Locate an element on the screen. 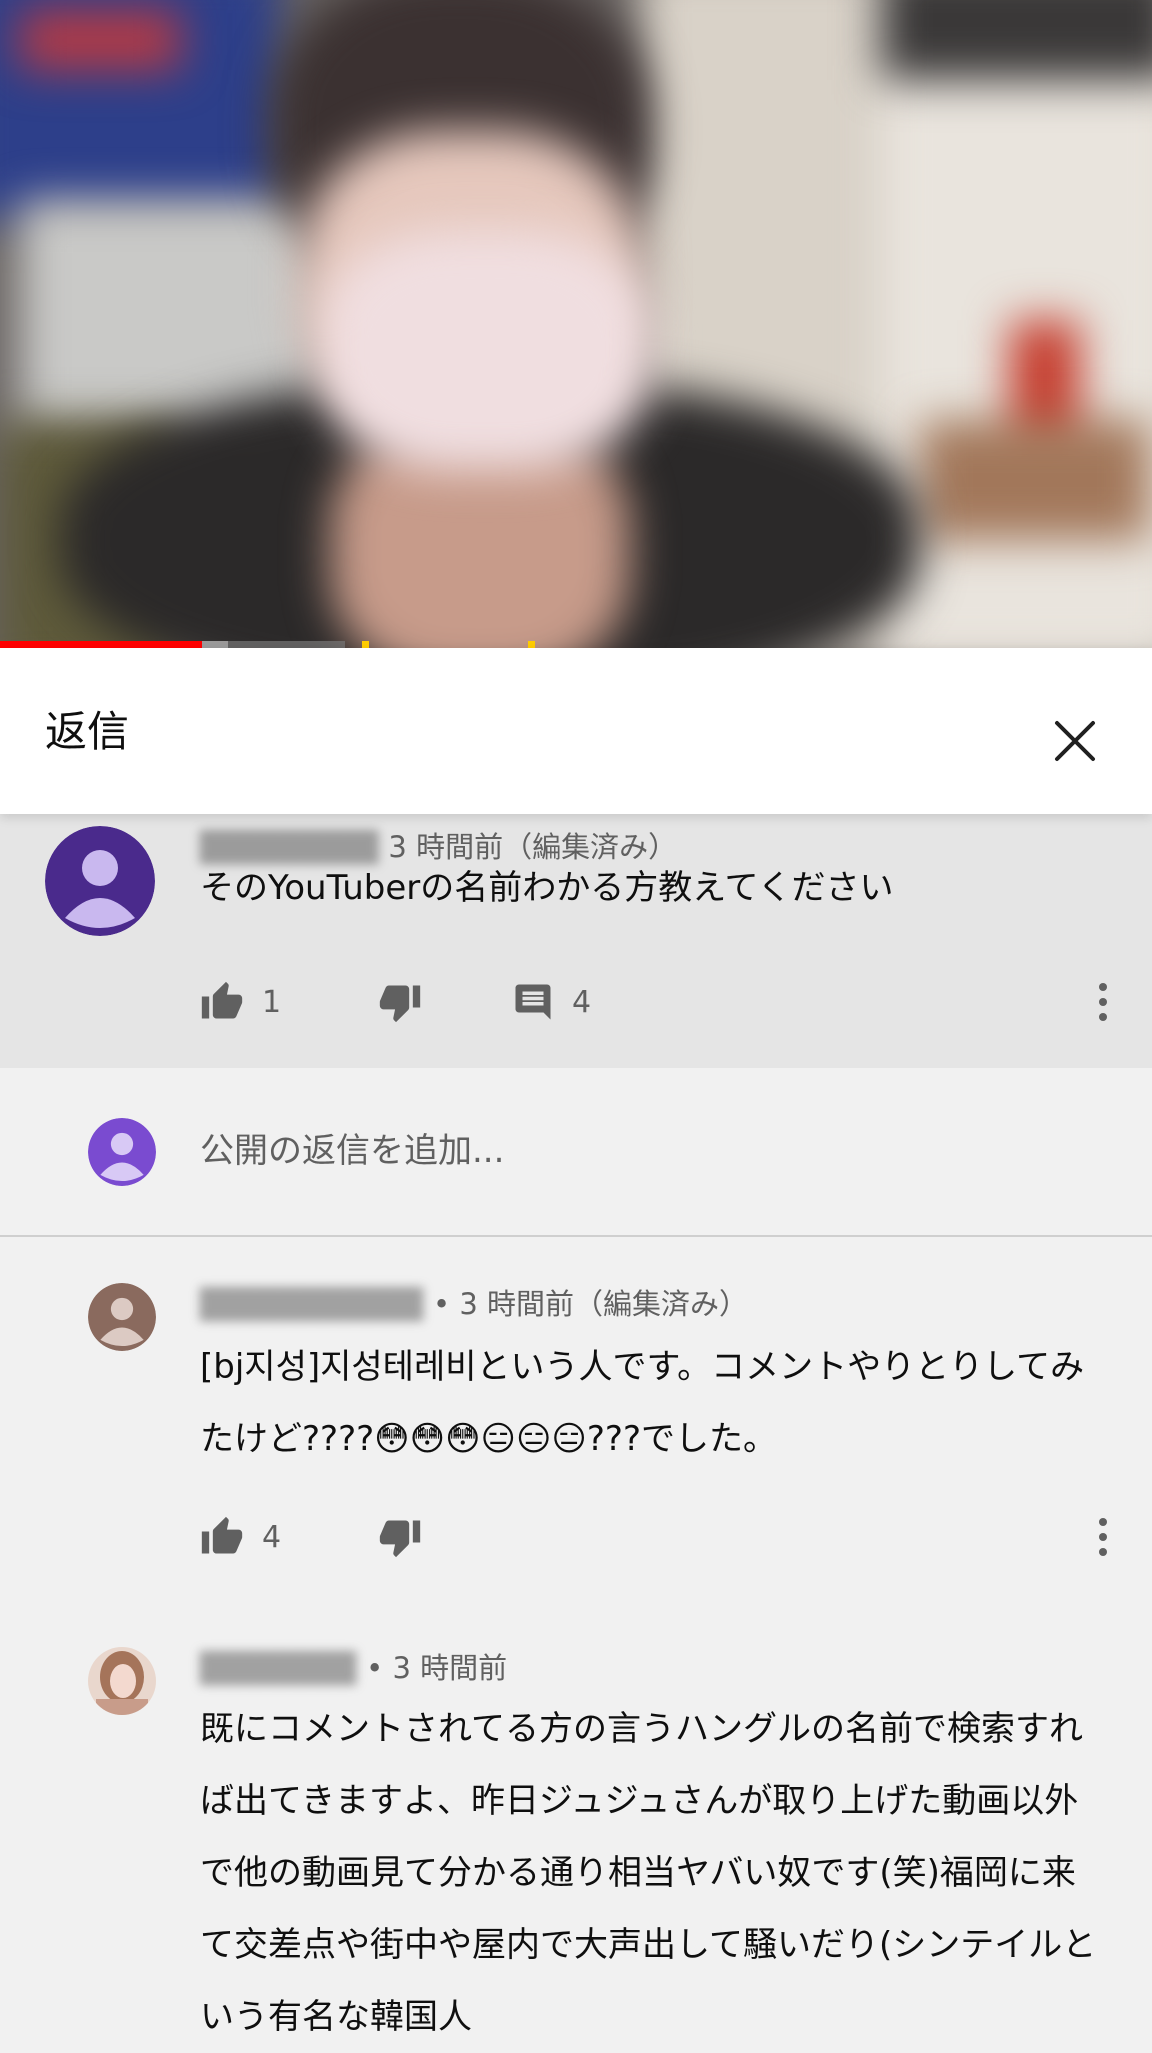 This screenshot has height=2053, width=1152. like-count: 4 is located at coordinates (272, 1537).